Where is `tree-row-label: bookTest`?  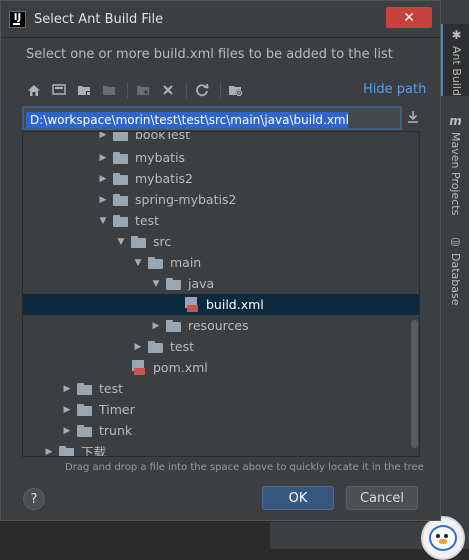
tree-row-label: bookTest is located at coordinates (163, 136).